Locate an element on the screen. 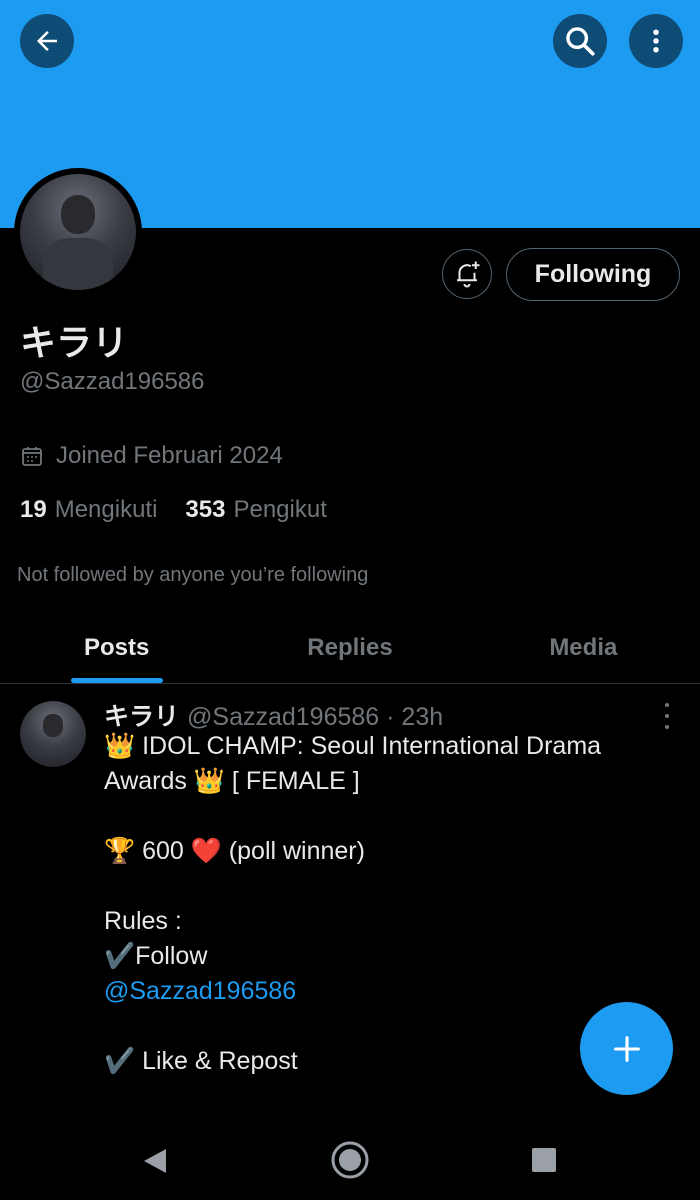  profile-avatar is located at coordinates (78, 232).